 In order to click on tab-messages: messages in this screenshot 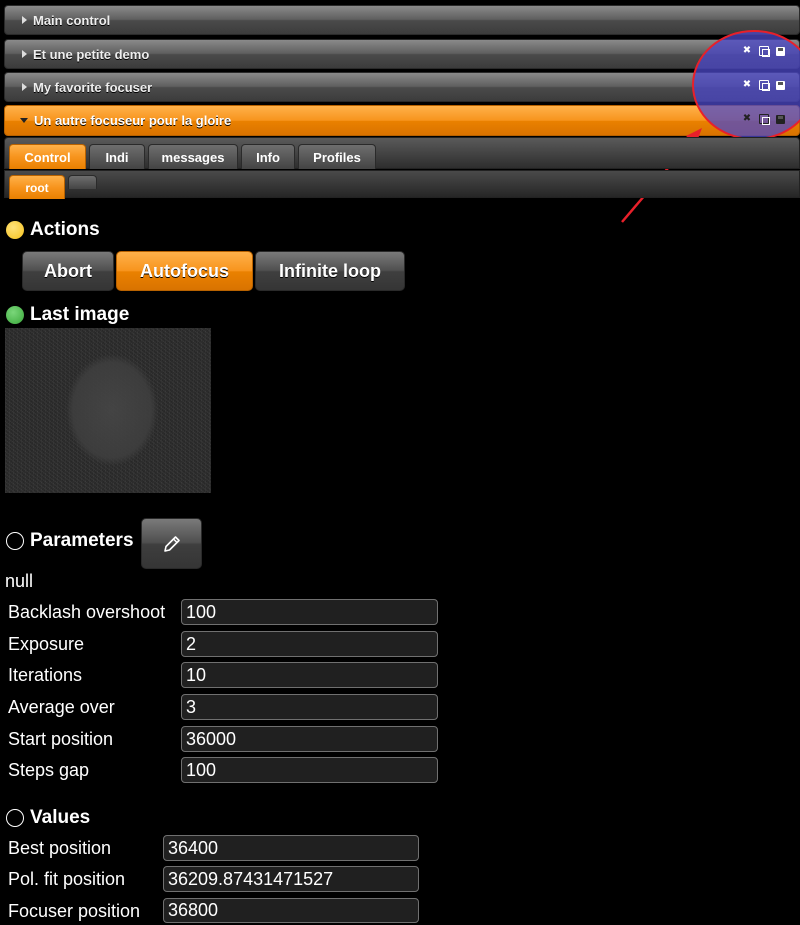, I will do `click(193, 156)`.